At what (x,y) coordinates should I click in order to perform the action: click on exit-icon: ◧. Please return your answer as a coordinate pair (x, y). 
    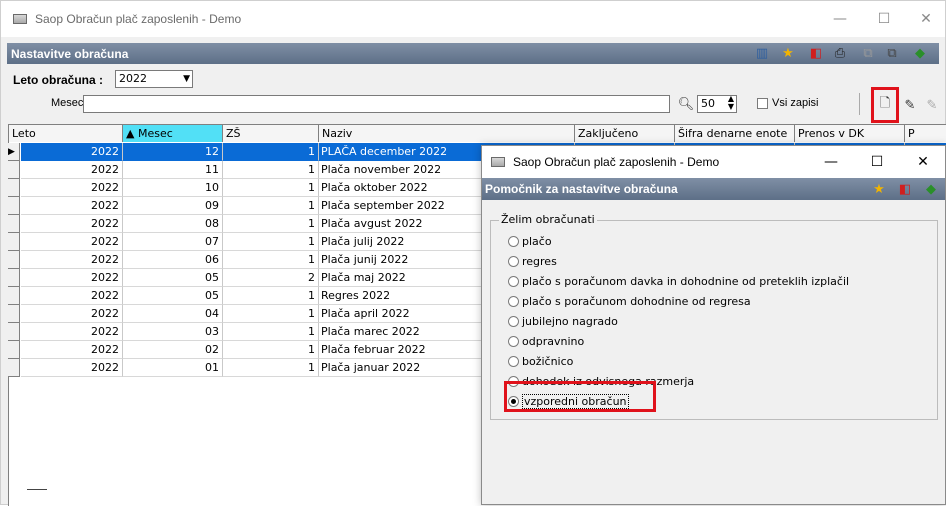
    Looking at the image, I should click on (816, 53).